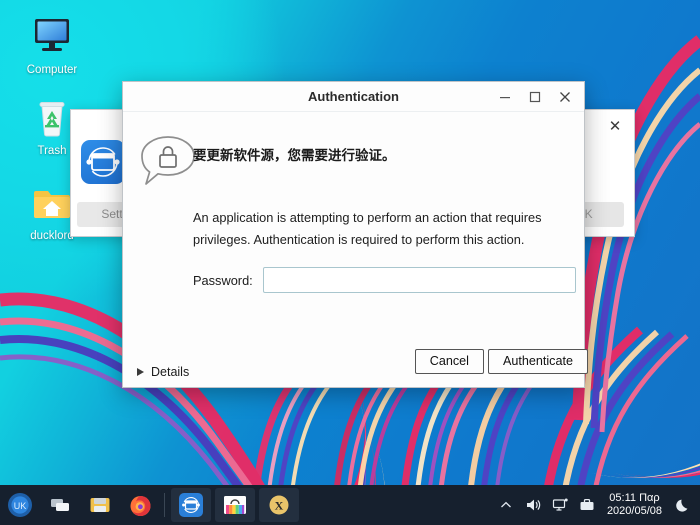  Describe the element at coordinates (52, 236) in the screenshot. I see `desktop-icon-label: ducklord` at that location.